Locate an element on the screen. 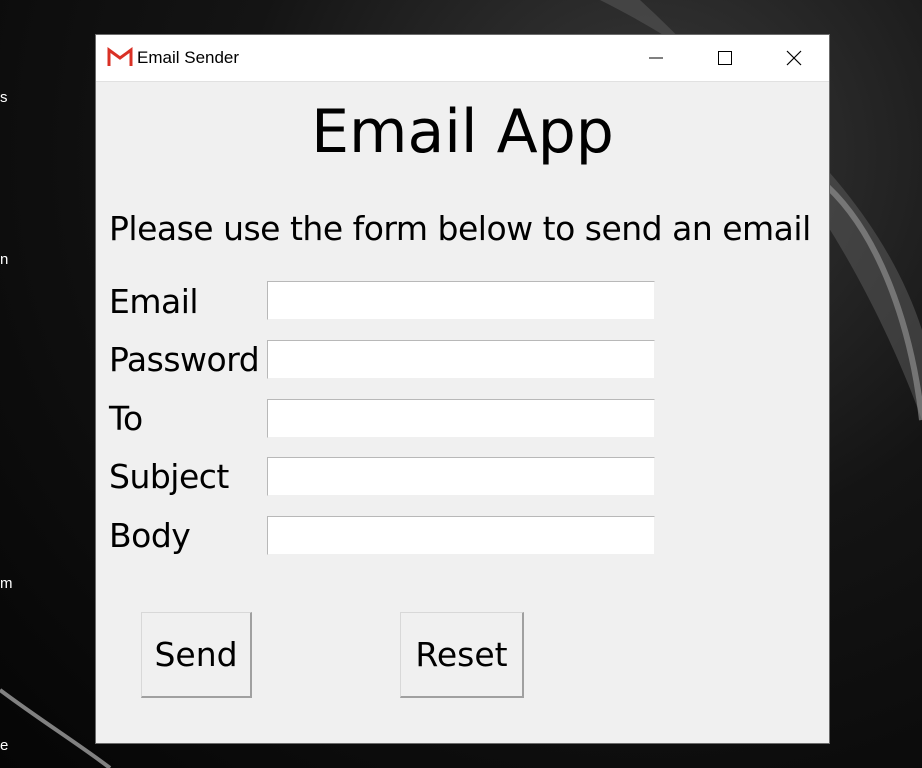 This screenshot has width=922, height=768. desktop-icon-label: e is located at coordinates (4, 745).